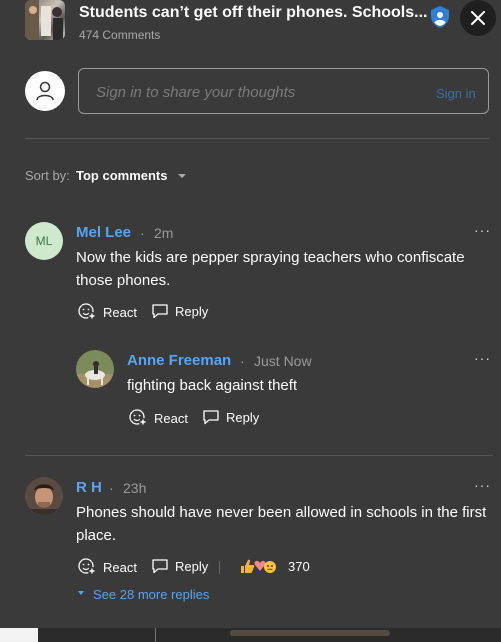 The width and height of the screenshot is (501, 642). What do you see at coordinates (44, 241) in the screenshot?
I see `avatar: ML` at bounding box center [44, 241].